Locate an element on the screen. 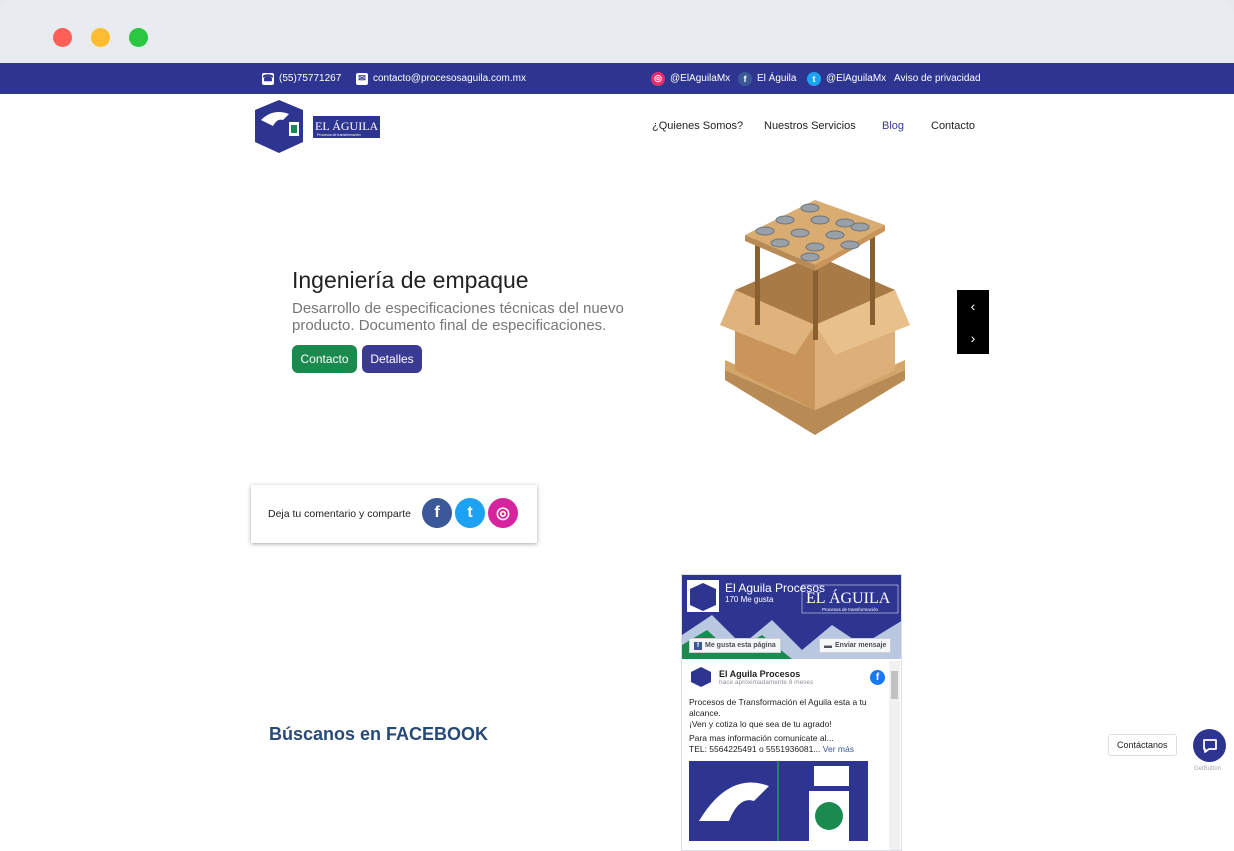 The height and width of the screenshot is (851, 1234). message-icon: ▬ is located at coordinates (828, 645).